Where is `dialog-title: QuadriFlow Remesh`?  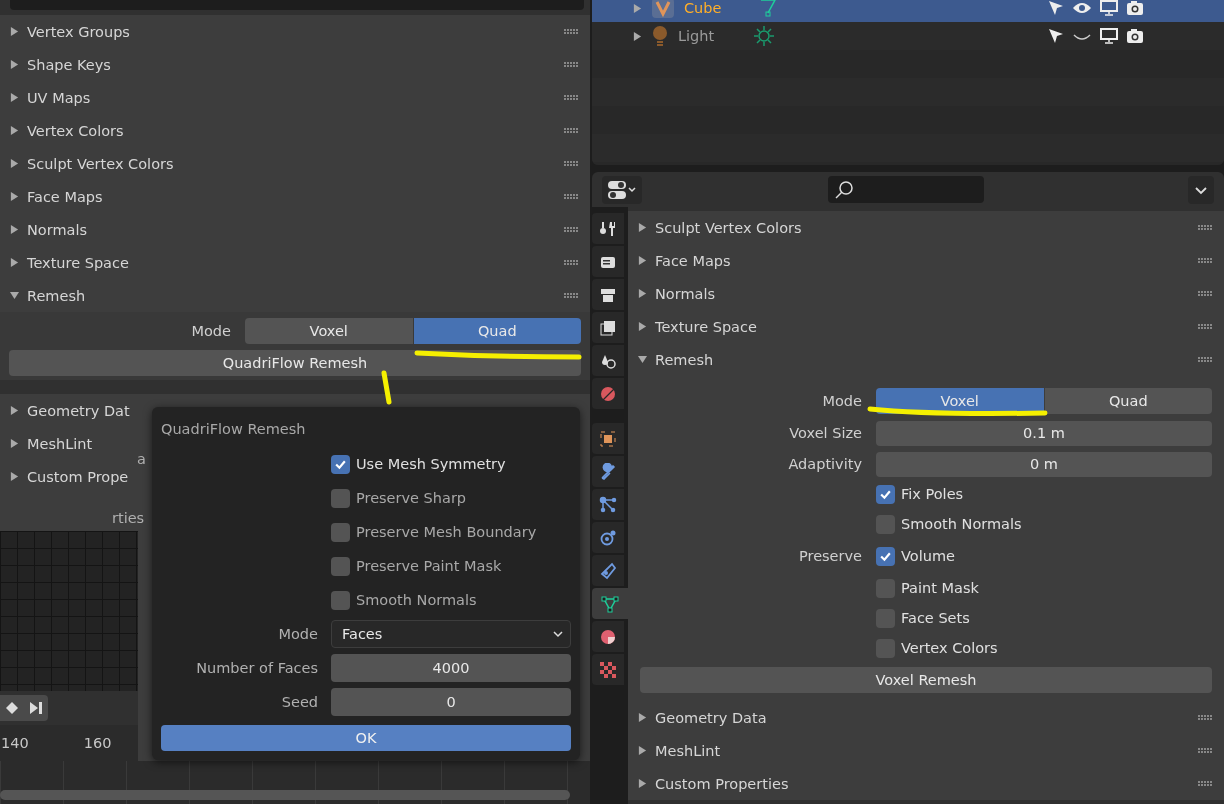 dialog-title: QuadriFlow Remesh is located at coordinates (234, 429).